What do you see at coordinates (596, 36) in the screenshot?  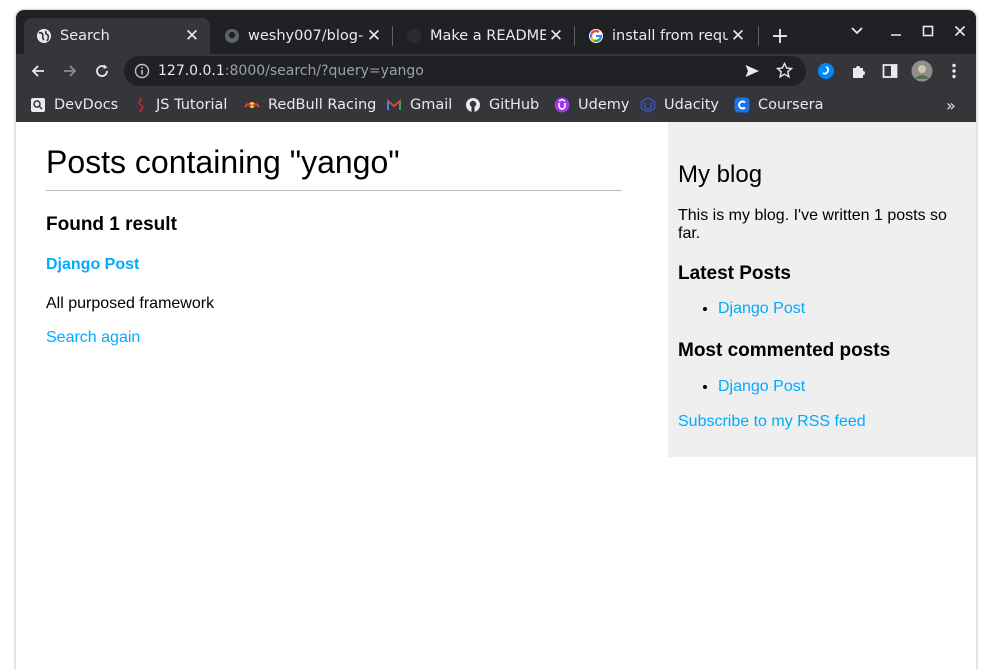 I see `google-icon` at bounding box center [596, 36].